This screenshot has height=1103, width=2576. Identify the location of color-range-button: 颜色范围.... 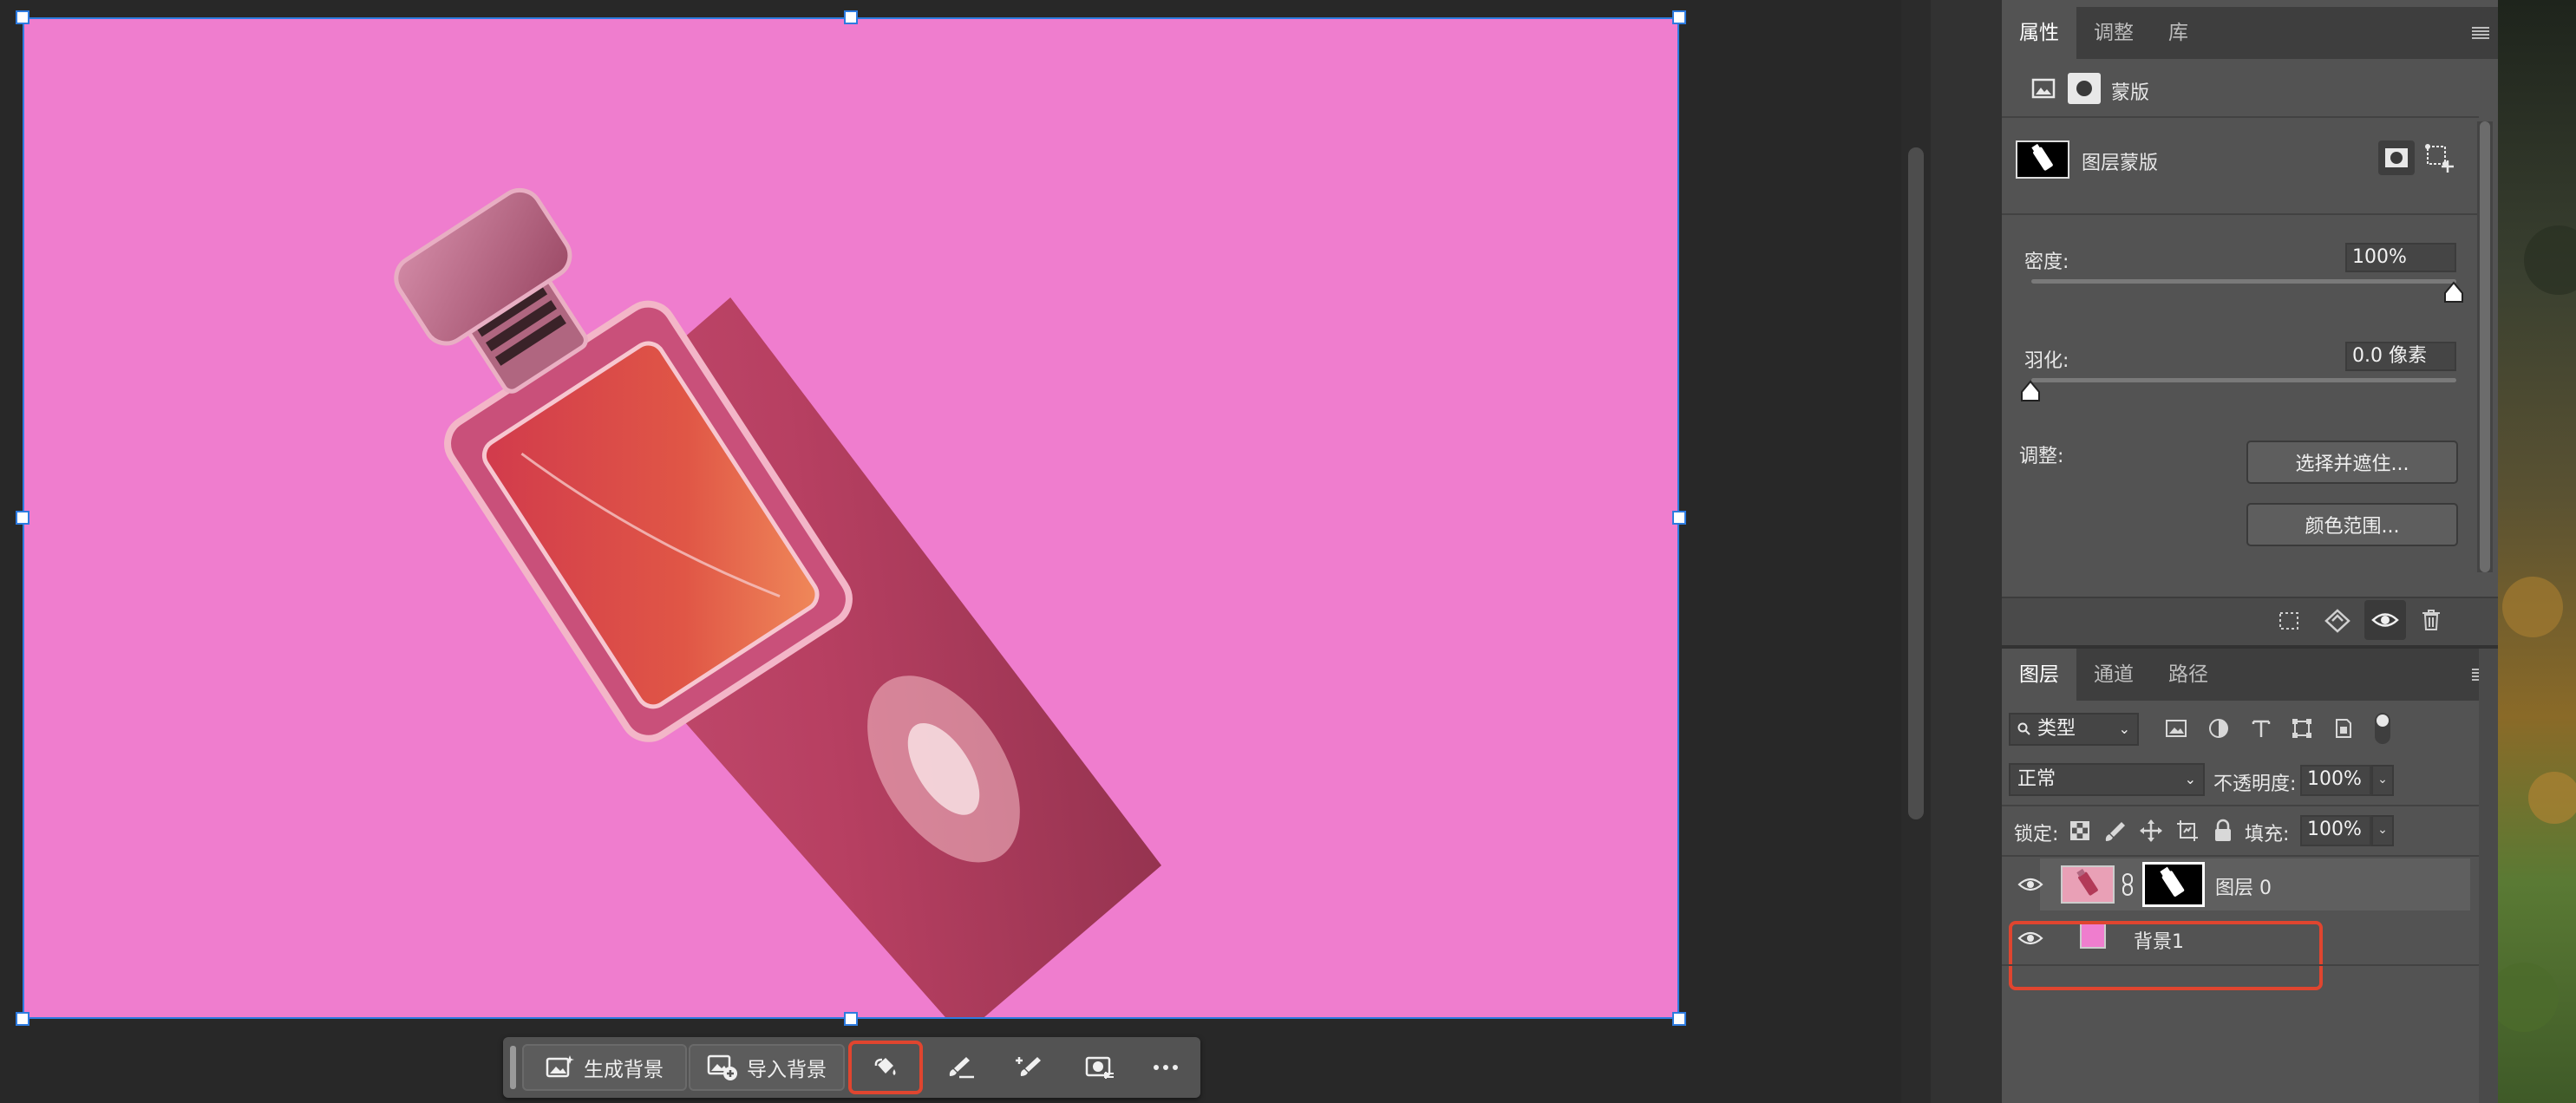
(2352, 524).